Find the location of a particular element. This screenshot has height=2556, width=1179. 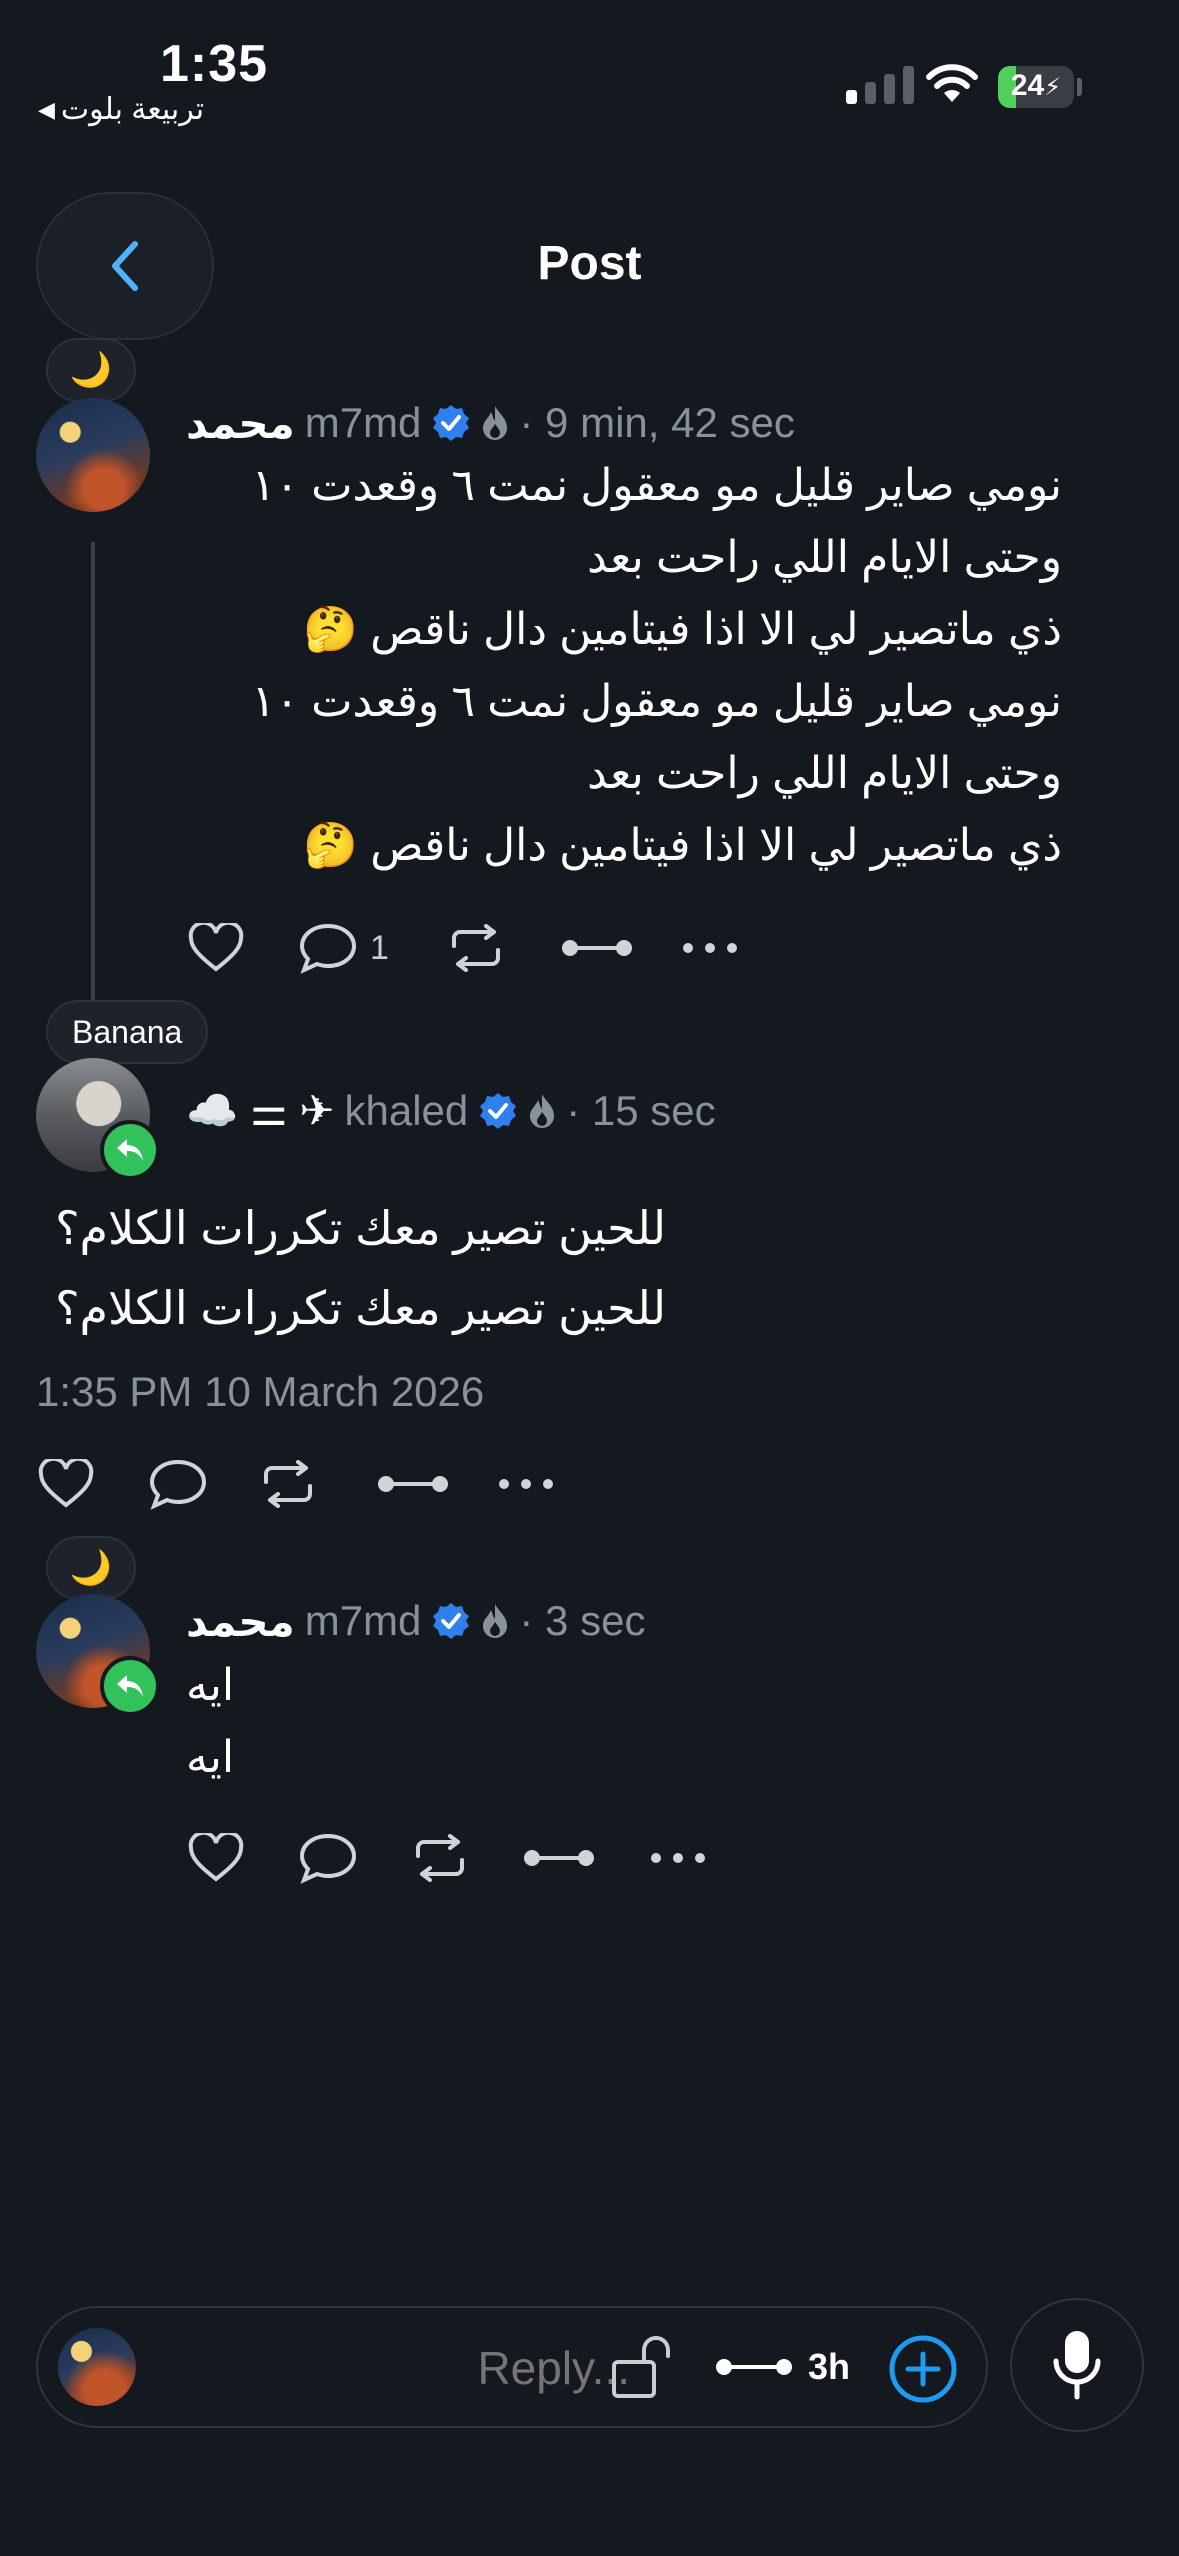

microphone-icon is located at coordinates (1077, 2365).